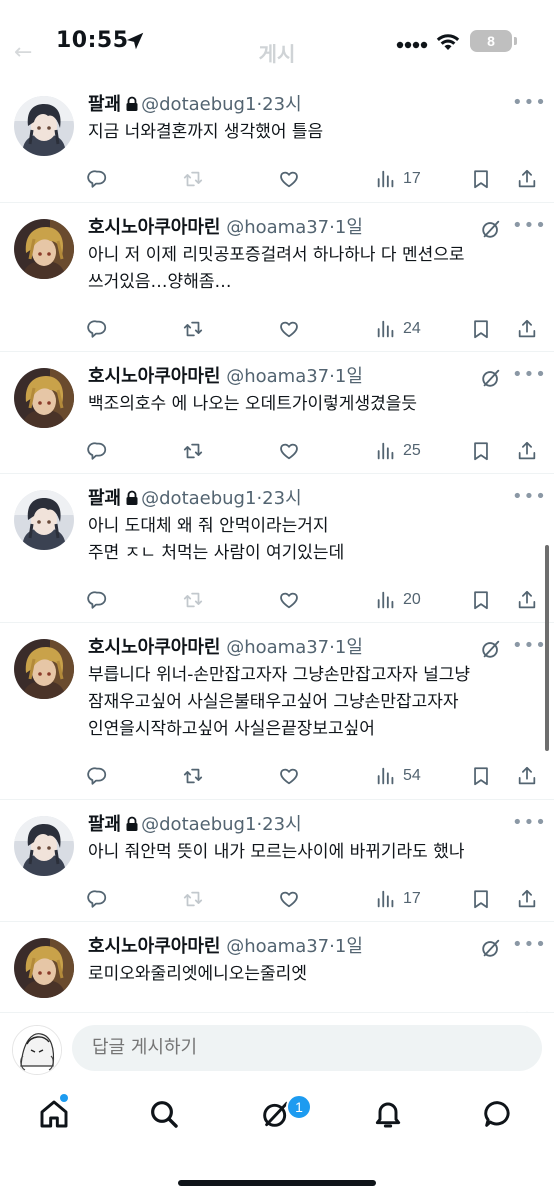 The height and width of the screenshot is (1200, 554). Describe the element at coordinates (398, 329) in the screenshot. I see `views-button: 24` at that location.